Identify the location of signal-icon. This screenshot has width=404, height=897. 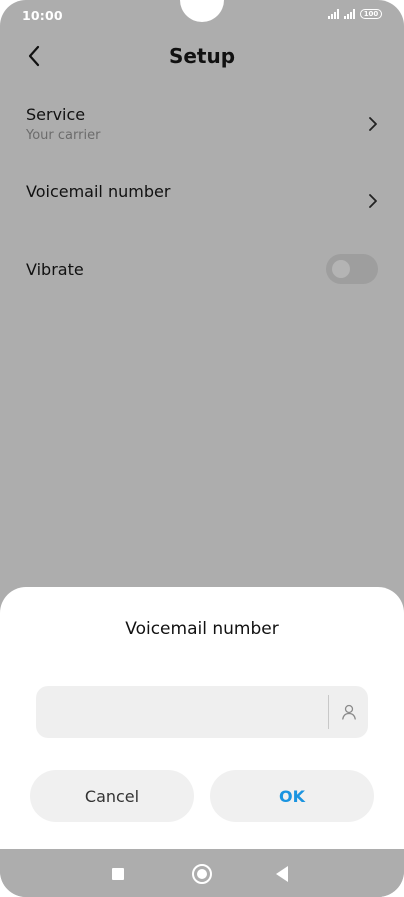
(333, 14).